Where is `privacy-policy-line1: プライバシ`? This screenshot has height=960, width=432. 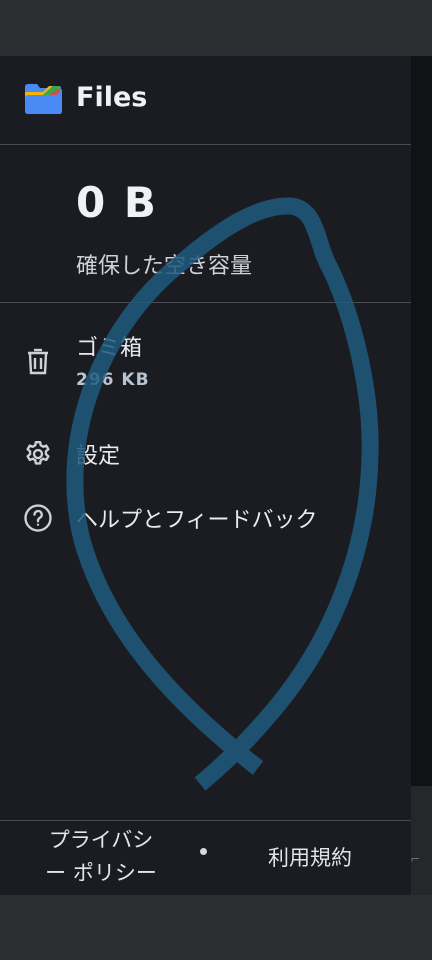 privacy-policy-line1: プライバシ is located at coordinates (101, 840).